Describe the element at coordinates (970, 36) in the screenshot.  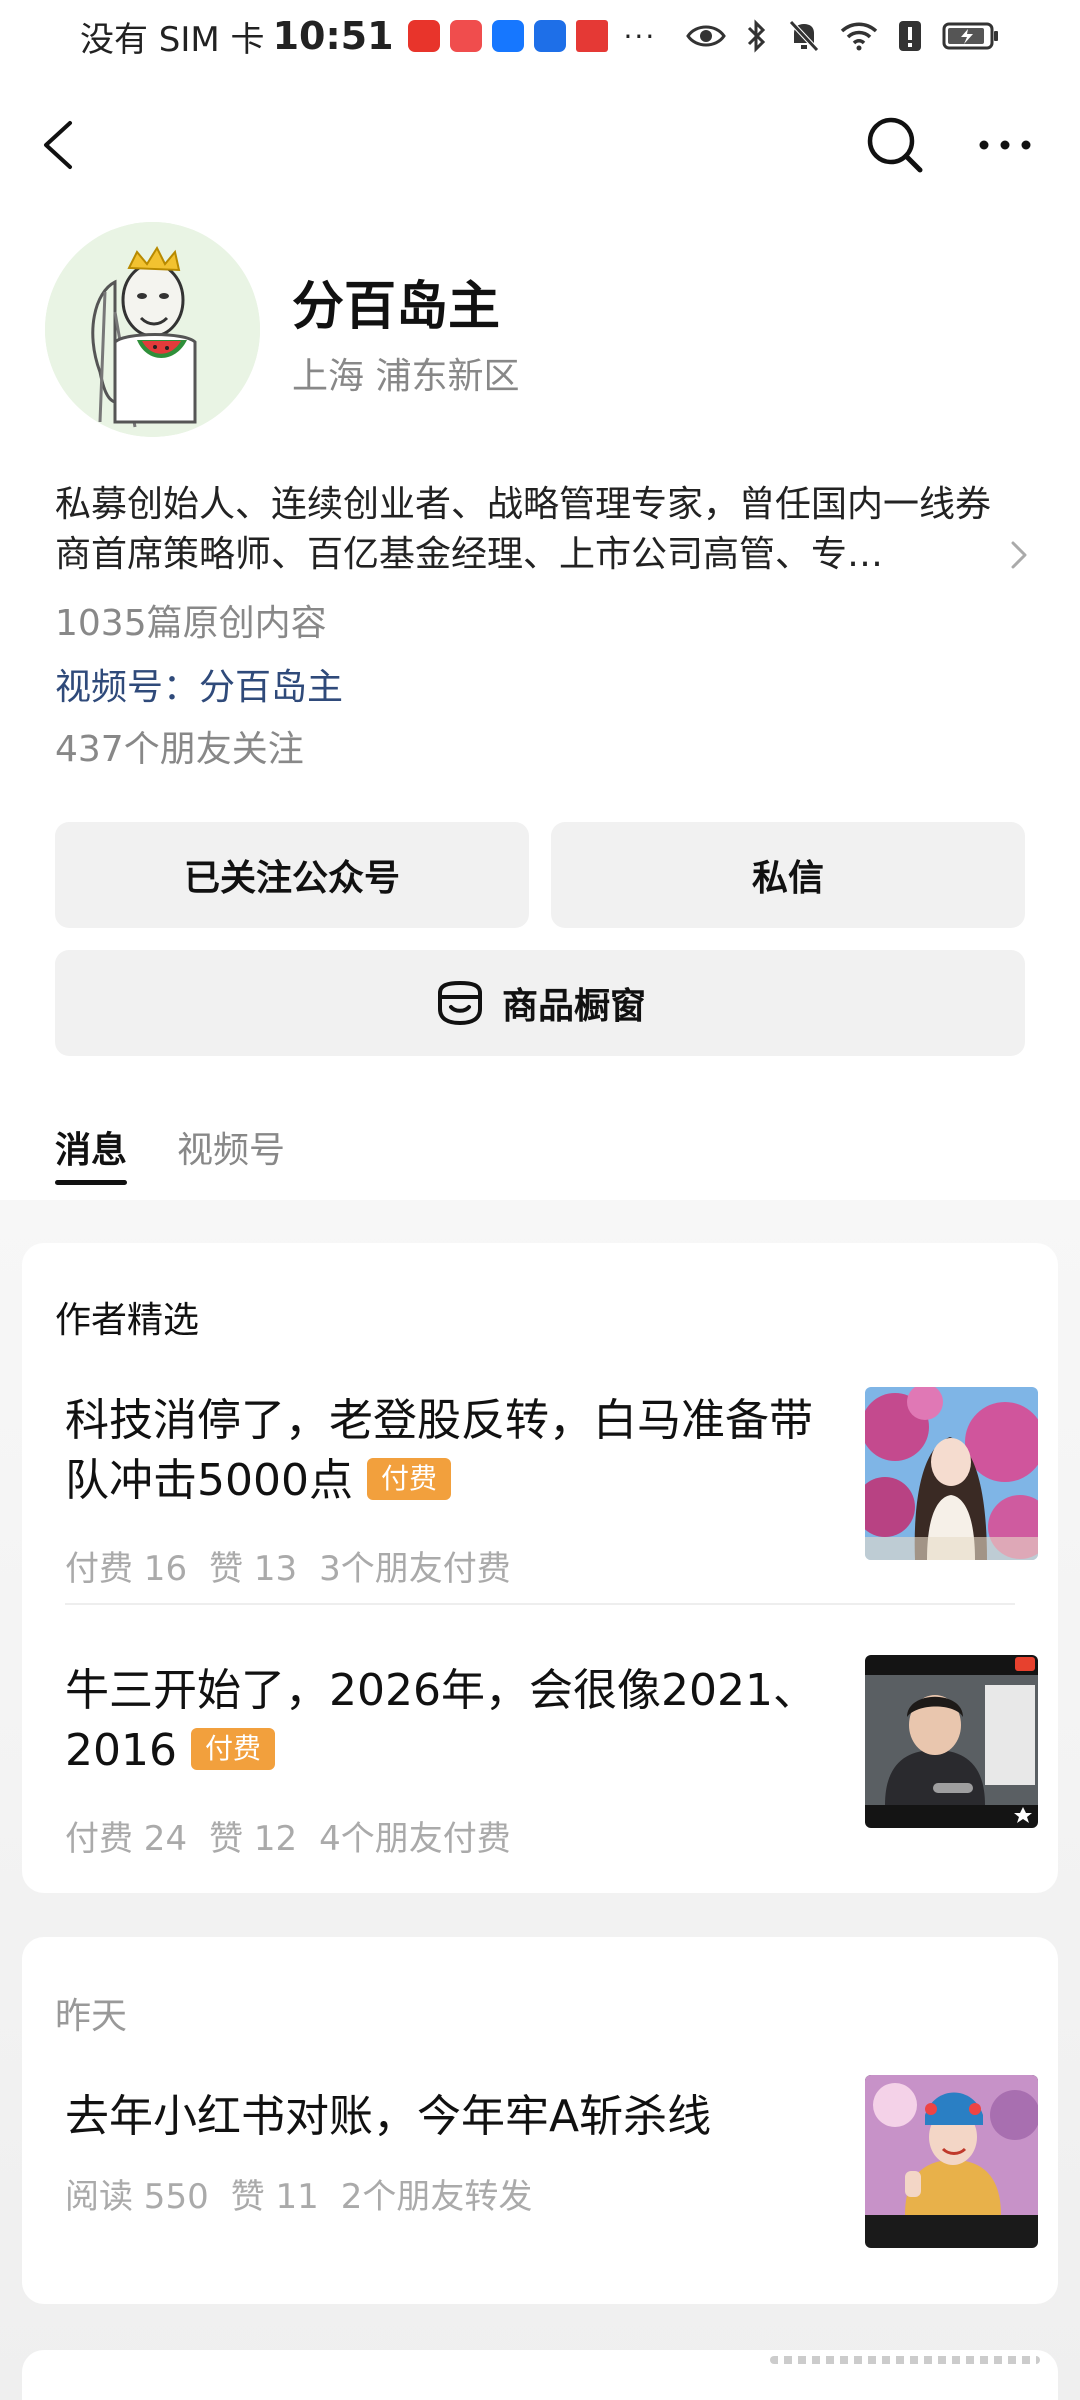
I see `battery-charging-icon` at that location.